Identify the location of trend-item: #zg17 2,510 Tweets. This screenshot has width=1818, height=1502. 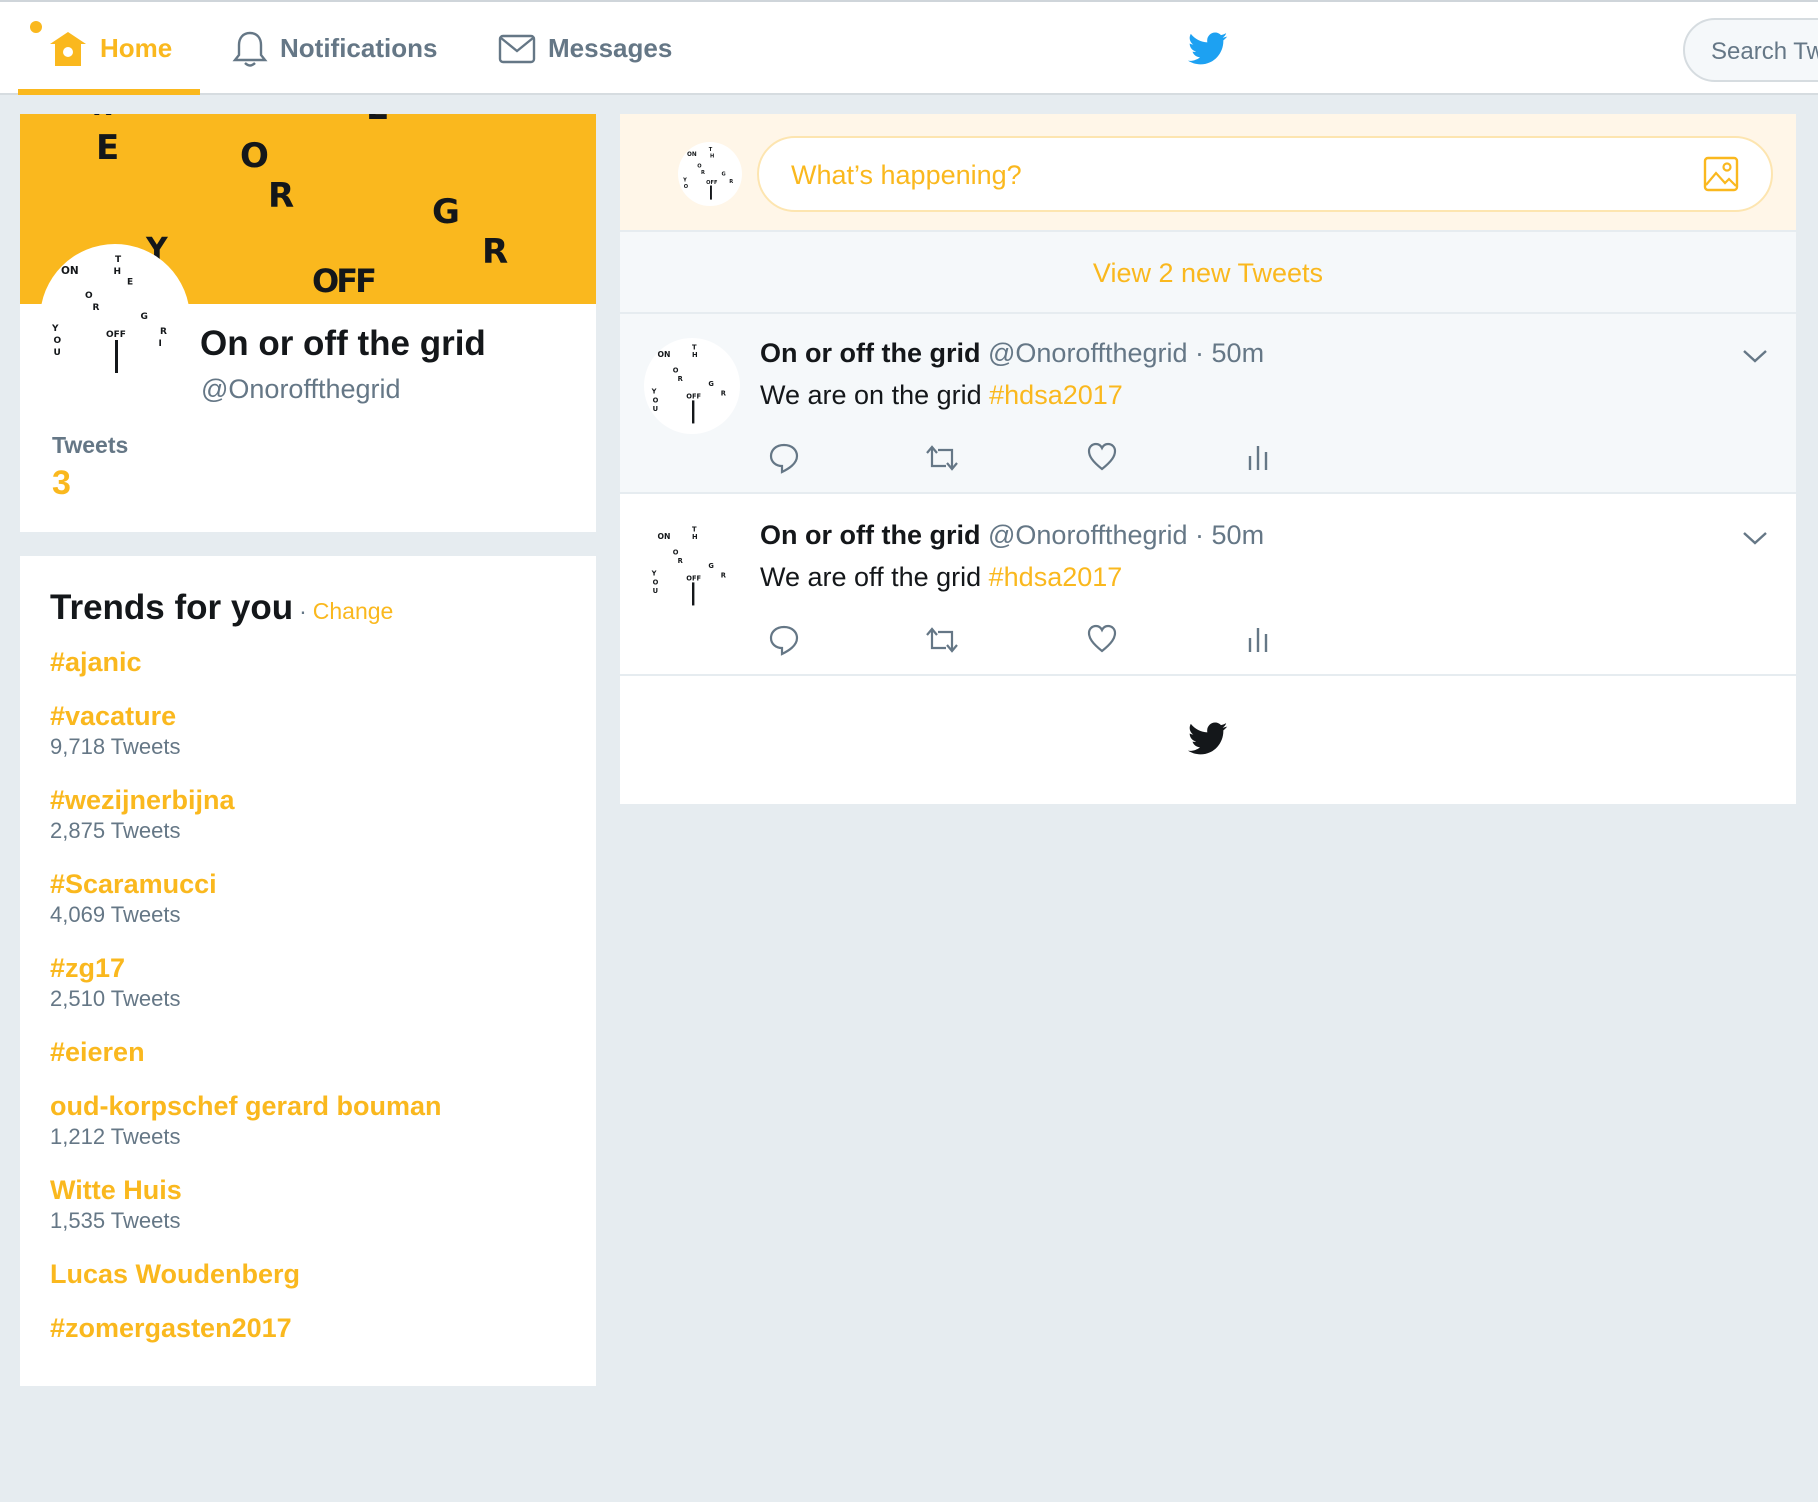
(308, 983).